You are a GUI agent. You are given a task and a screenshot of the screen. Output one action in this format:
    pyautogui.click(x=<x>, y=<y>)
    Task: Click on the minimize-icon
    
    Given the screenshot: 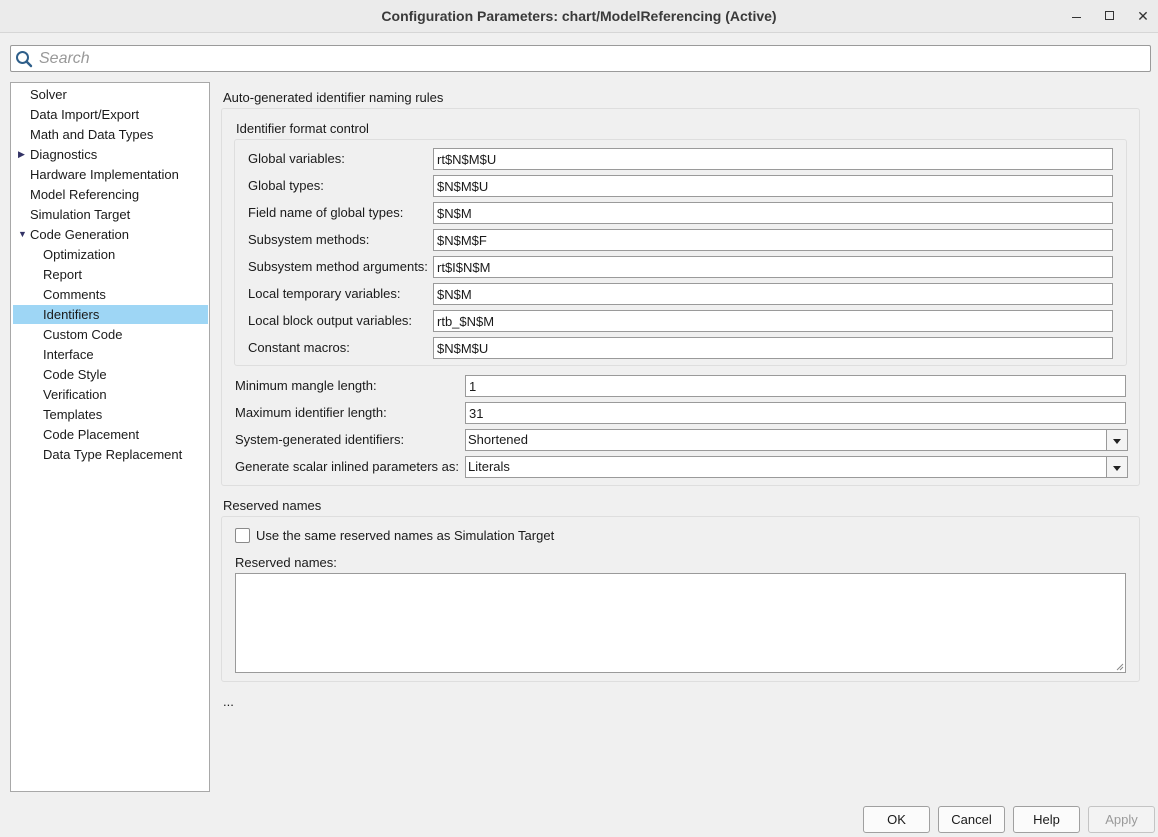 What is the action you would take?
    pyautogui.click(x=1076, y=16)
    